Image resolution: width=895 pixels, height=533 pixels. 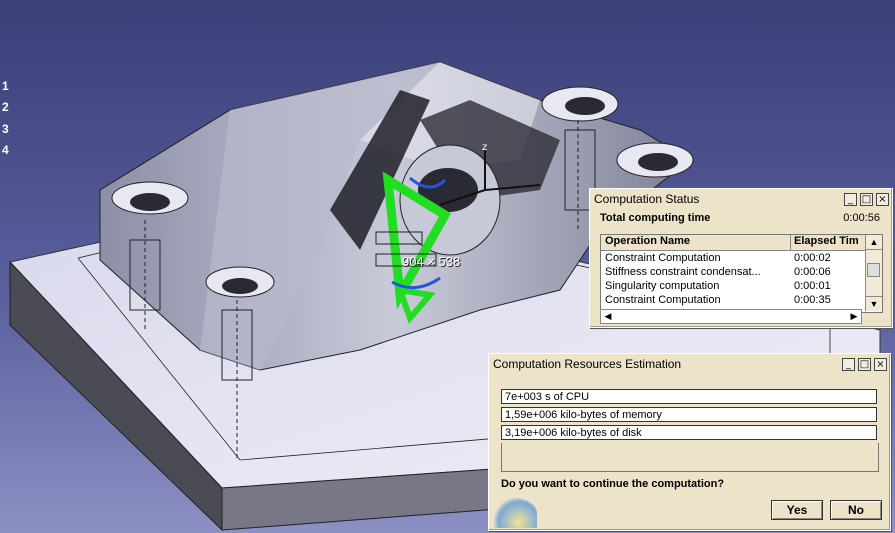 What do you see at coordinates (5, 107) in the screenshot?
I see `index-label-2: 2` at bounding box center [5, 107].